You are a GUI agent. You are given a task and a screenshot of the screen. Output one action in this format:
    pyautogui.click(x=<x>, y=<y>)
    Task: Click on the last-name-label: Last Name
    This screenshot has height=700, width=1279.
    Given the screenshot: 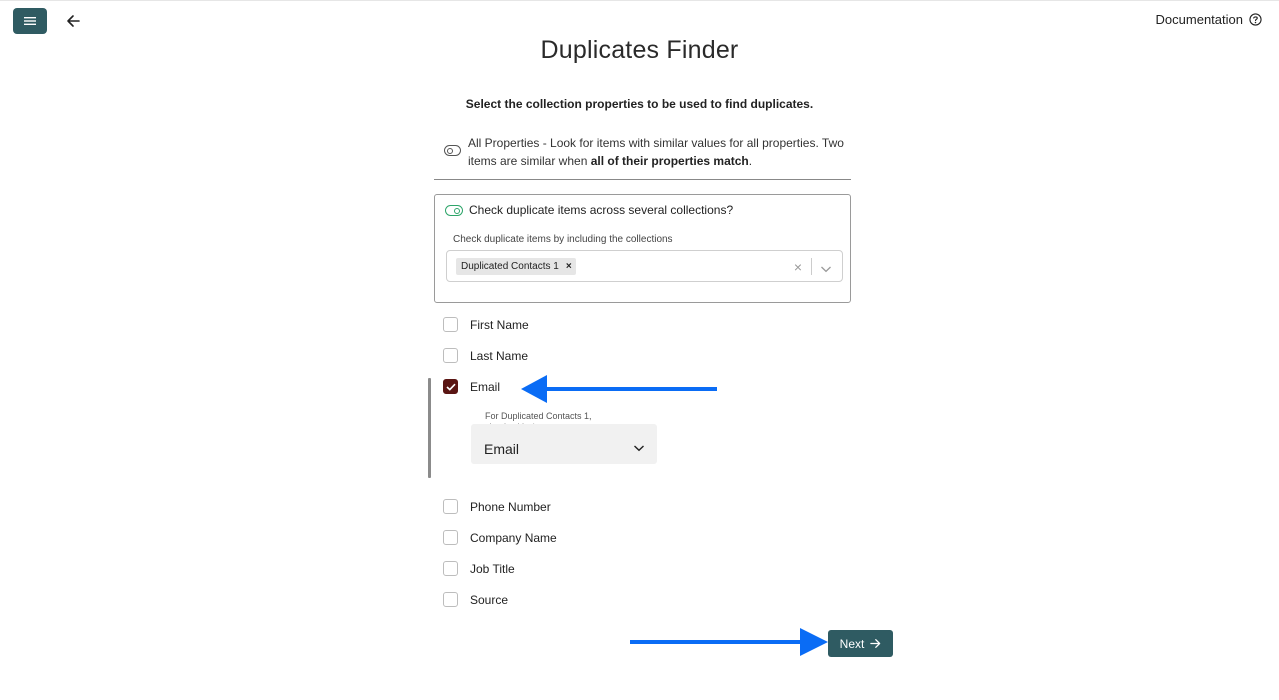 What is the action you would take?
    pyautogui.click(x=499, y=355)
    